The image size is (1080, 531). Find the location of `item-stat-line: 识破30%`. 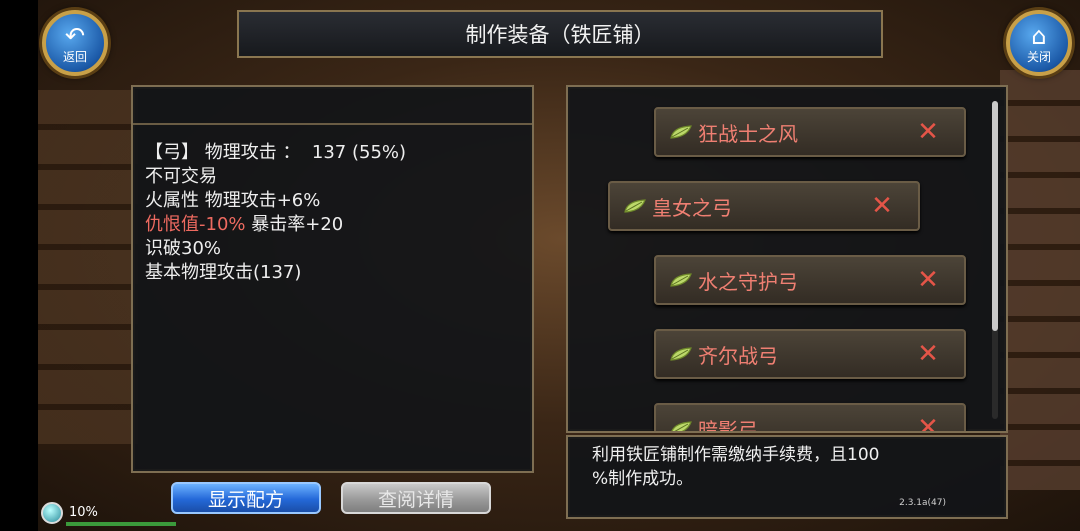

item-stat-line: 识破30% is located at coordinates (183, 248).